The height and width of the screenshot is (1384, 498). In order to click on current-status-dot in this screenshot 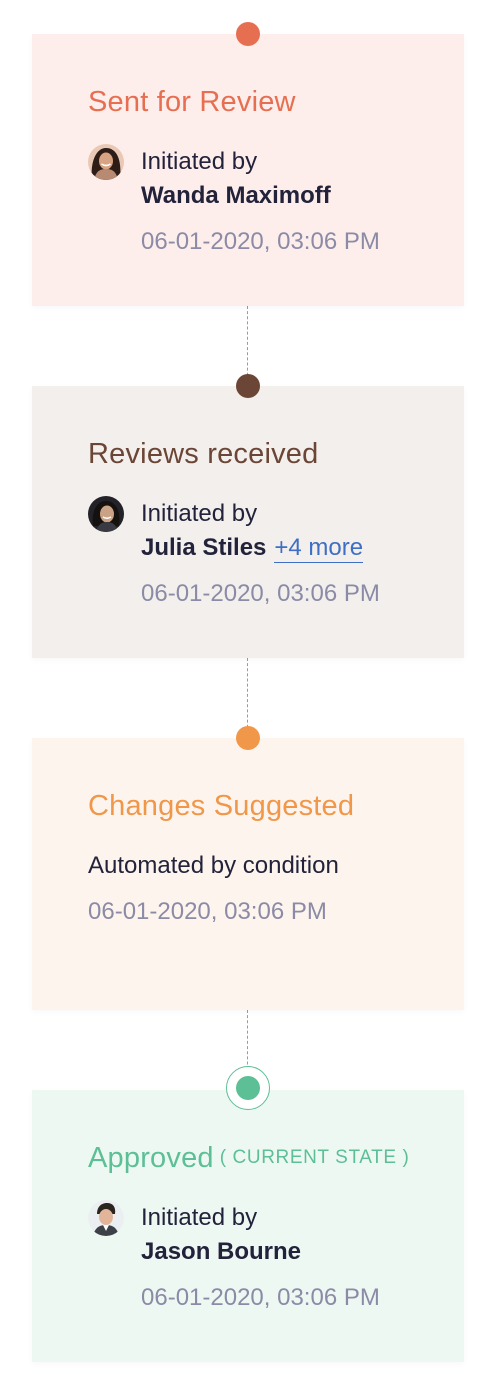, I will do `click(248, 1088)`.